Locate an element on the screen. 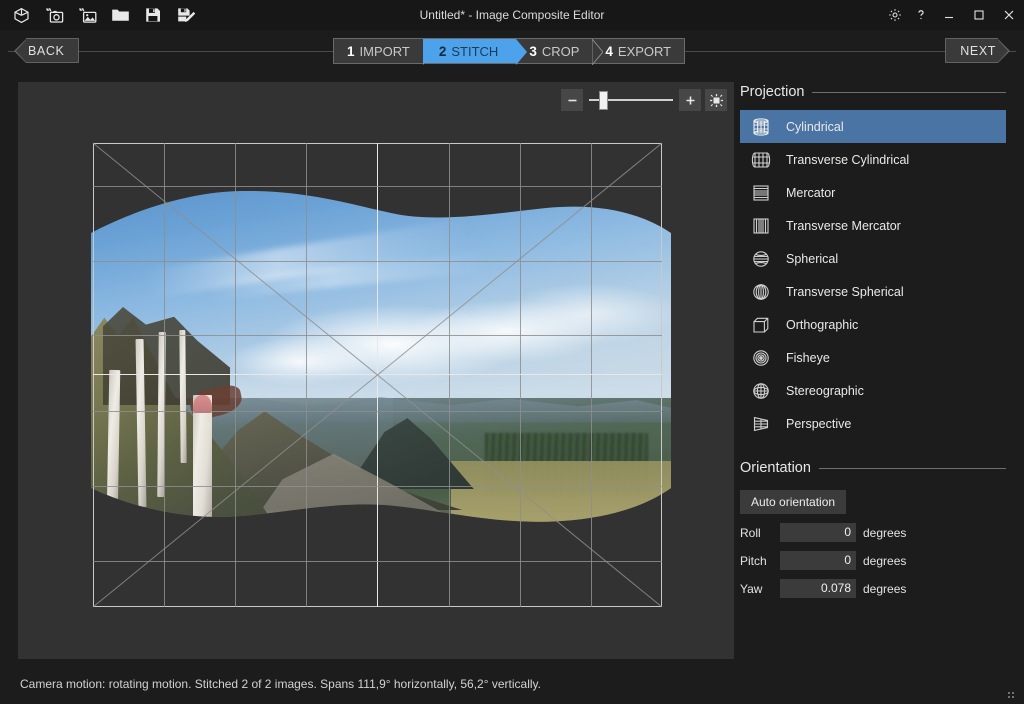 The width and height of the screenshot is (1024, 704). tab-stitch: 2 STITCH is located at coordinates (475, 52).